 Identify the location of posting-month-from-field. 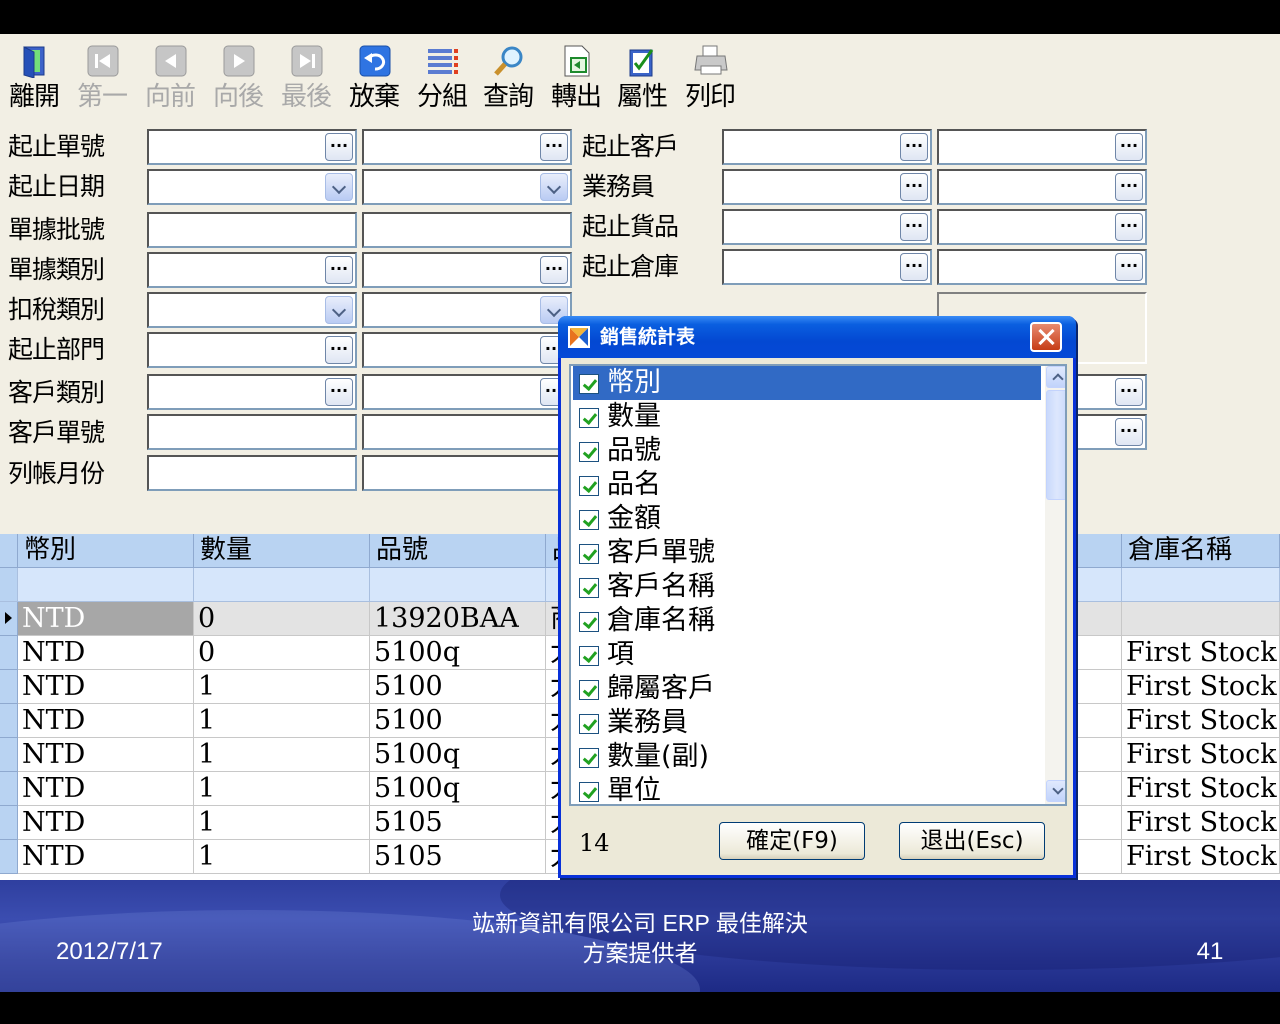
(252, 473).